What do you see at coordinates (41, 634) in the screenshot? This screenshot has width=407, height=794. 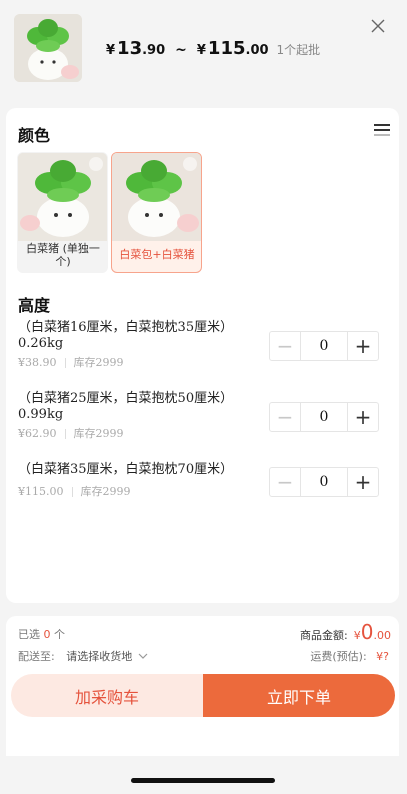 I see `selected-count: 已选 0 个` at bounding box center [41, 634].